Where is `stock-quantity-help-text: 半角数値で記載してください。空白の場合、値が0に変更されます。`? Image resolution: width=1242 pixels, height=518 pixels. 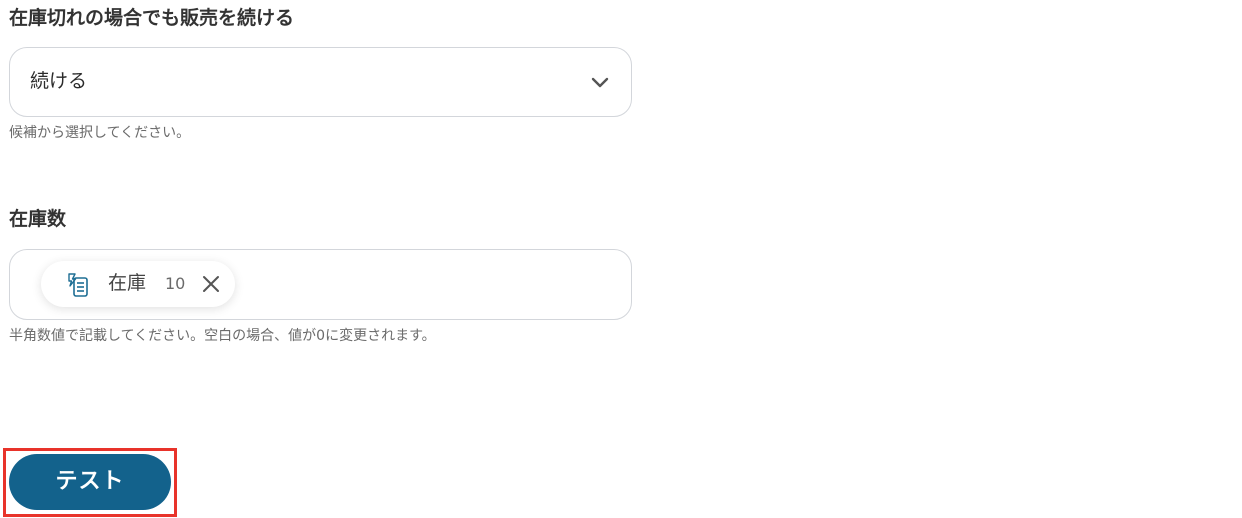
stock-quantity-help-text: 半角数値で記載してください。空白の場合、値が0に変更されます。 is located at coordinates (222, 336).